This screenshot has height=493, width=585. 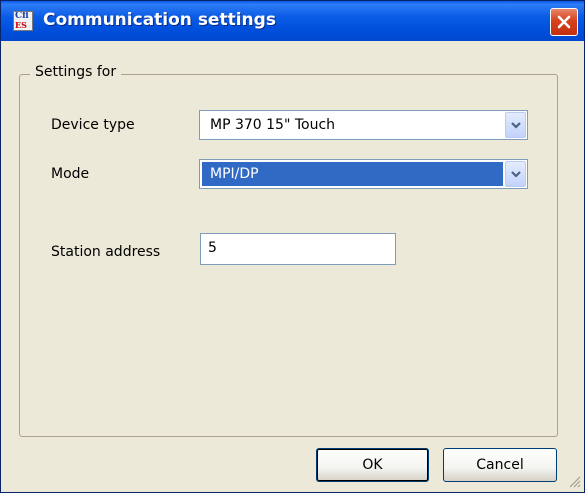 I want to click on cancel-button: Cancel, so click(x=500, y=465).